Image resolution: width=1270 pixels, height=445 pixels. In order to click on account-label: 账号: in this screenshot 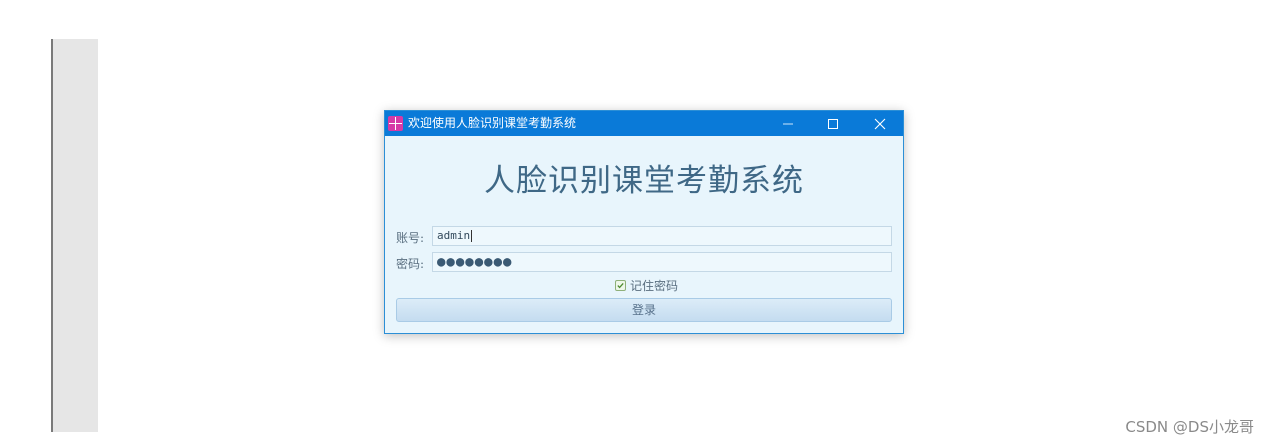, I will do `click(410, 238)`.